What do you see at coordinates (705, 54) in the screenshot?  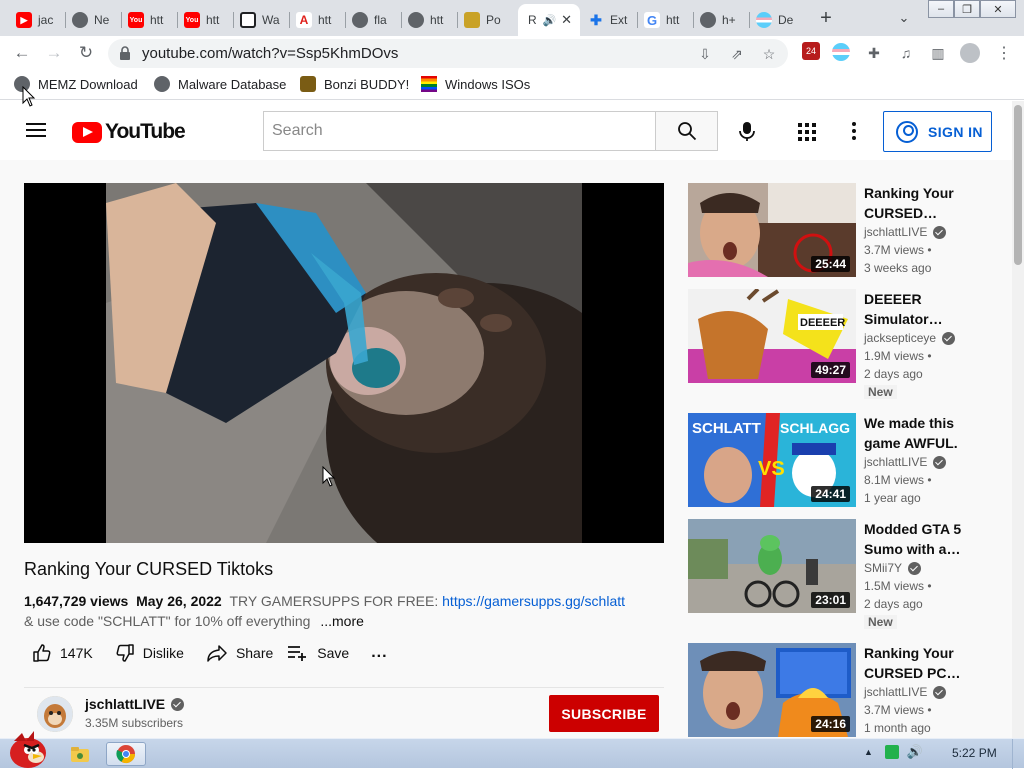 I see `install-app-icon: ⇩` at bounding box center [705, 54].